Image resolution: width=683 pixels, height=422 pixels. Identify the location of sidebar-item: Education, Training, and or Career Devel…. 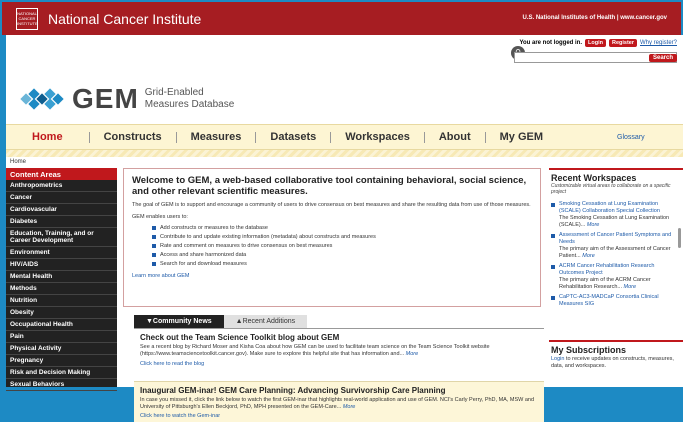
(61, 237).